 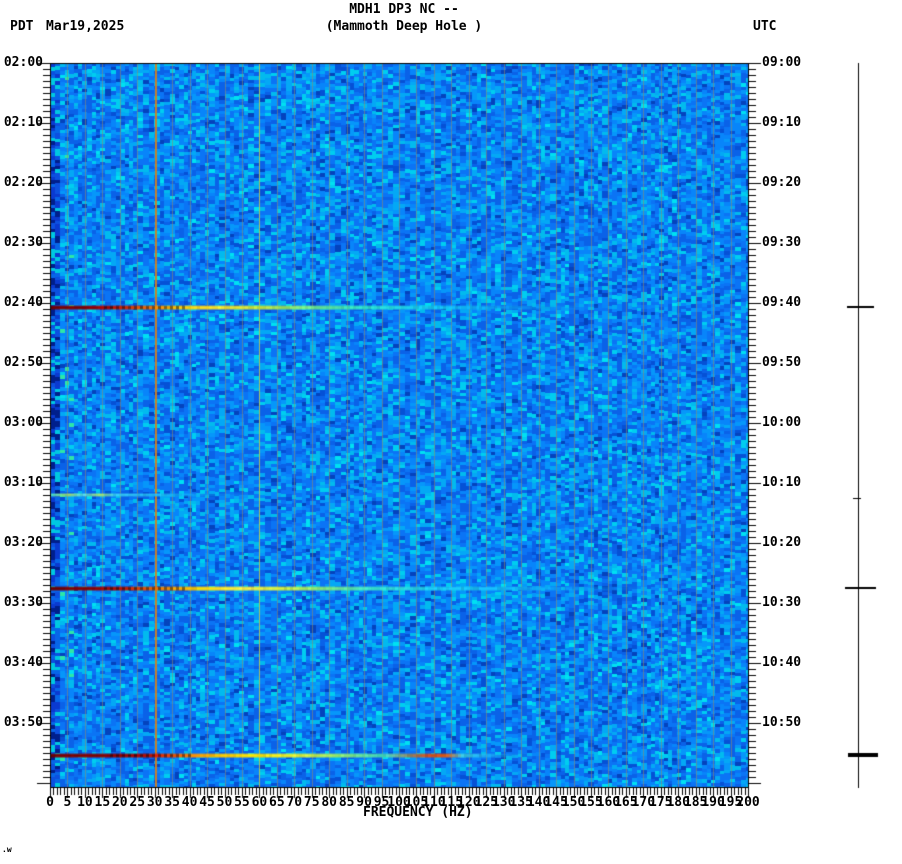 What do you see at coordinates (782, 242) in the screenshot?
I see `right-axis-tick-label: 09:30` at bounding box center [782, 242].